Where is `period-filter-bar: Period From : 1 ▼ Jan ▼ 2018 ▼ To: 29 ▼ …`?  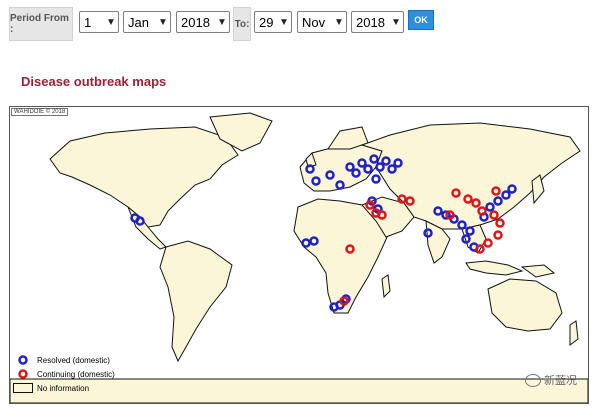 period-filter-bar: Period From : 1 ▼ Jan ▼ 2018 ▼ To: 29 ▼ … is located at coordinates (297, 22).